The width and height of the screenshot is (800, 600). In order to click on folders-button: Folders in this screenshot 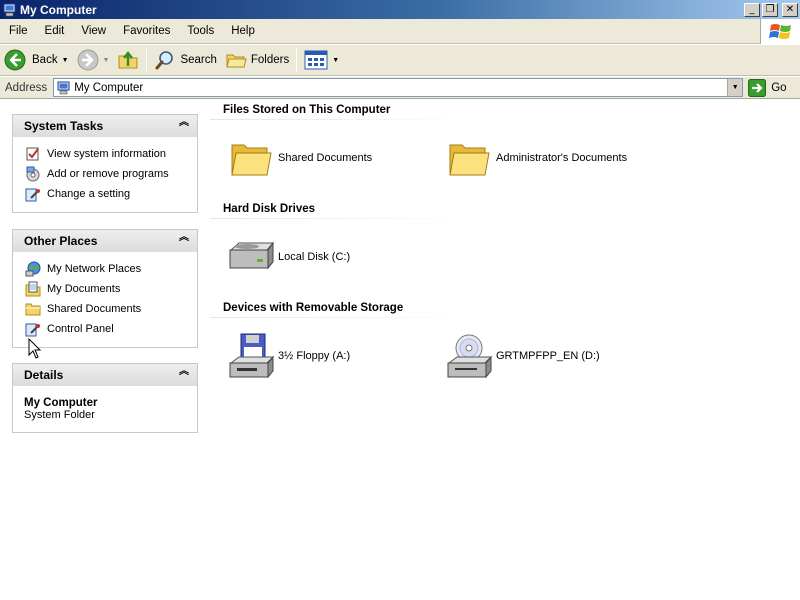, I will do `click(257, 60)`.